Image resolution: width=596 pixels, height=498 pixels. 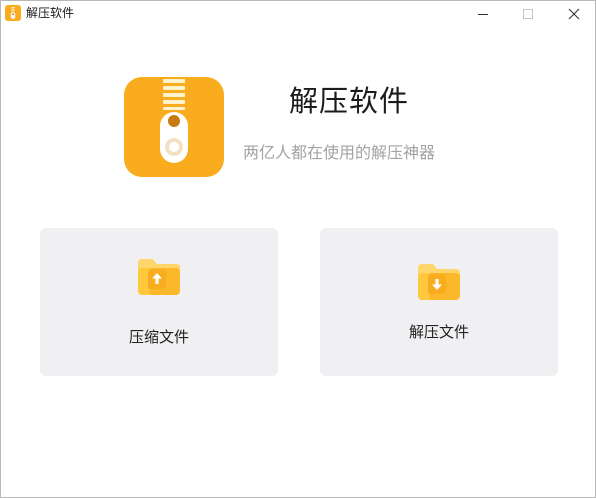 I want to click on maximize-icon, so click(x=528, y=14).